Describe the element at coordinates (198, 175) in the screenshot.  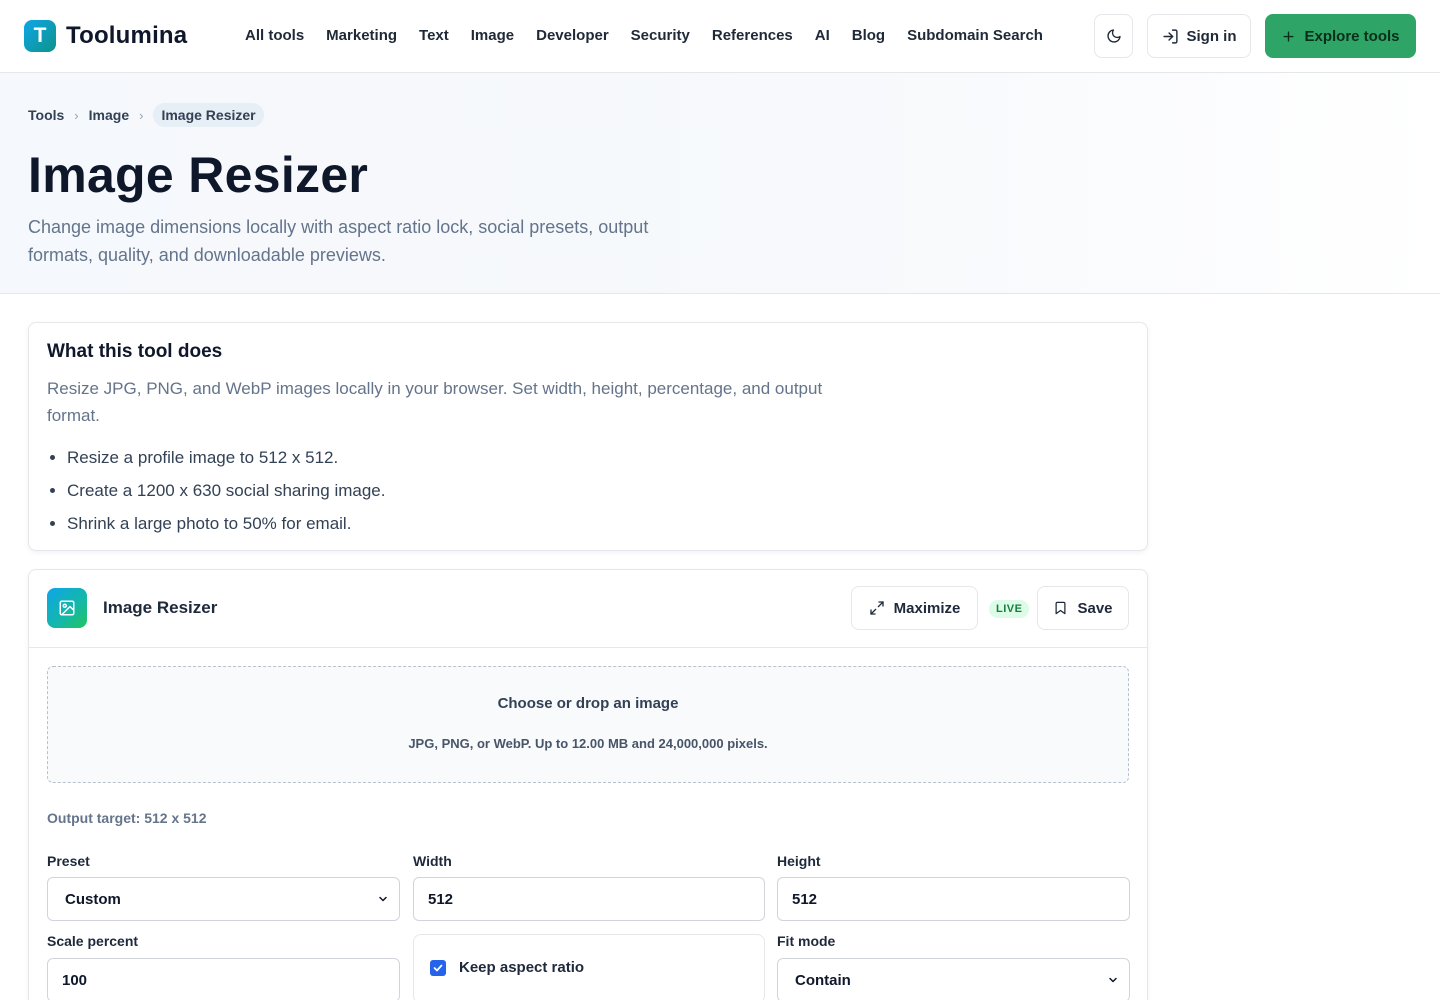
I see `page-title: Image Resizer` at that location.